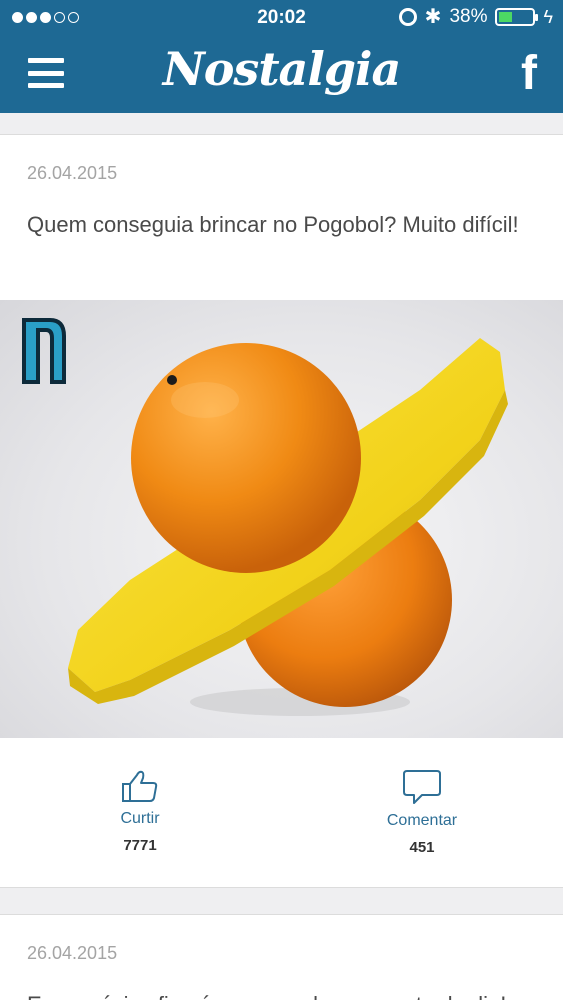  What do you see at coordinates (44, 351) in the screenshot?
I see `watermark-logo` at bounding box center [44, 351].